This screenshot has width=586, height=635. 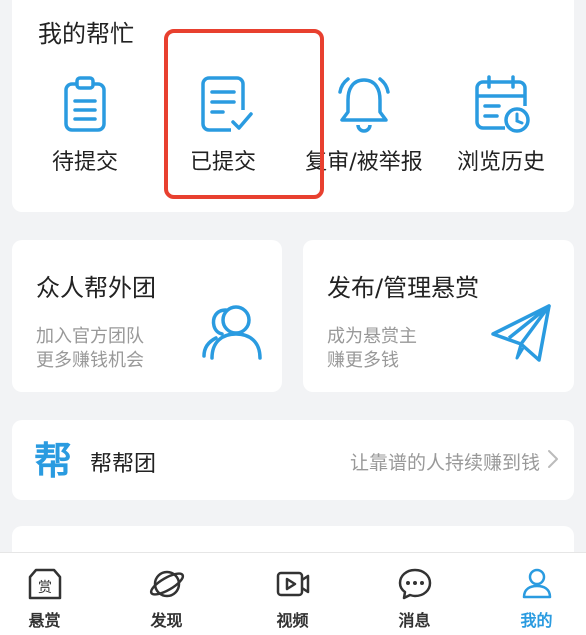 I want to click on help-item-label: 已提交, so click(x=222, y=162).